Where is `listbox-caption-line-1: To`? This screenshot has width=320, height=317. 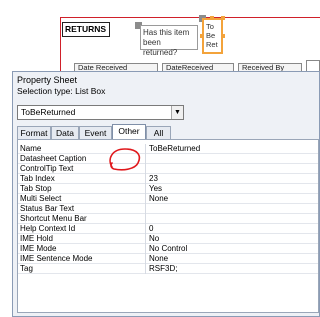 listbox-caption-line-1: To is located at coordinates (210, 26).